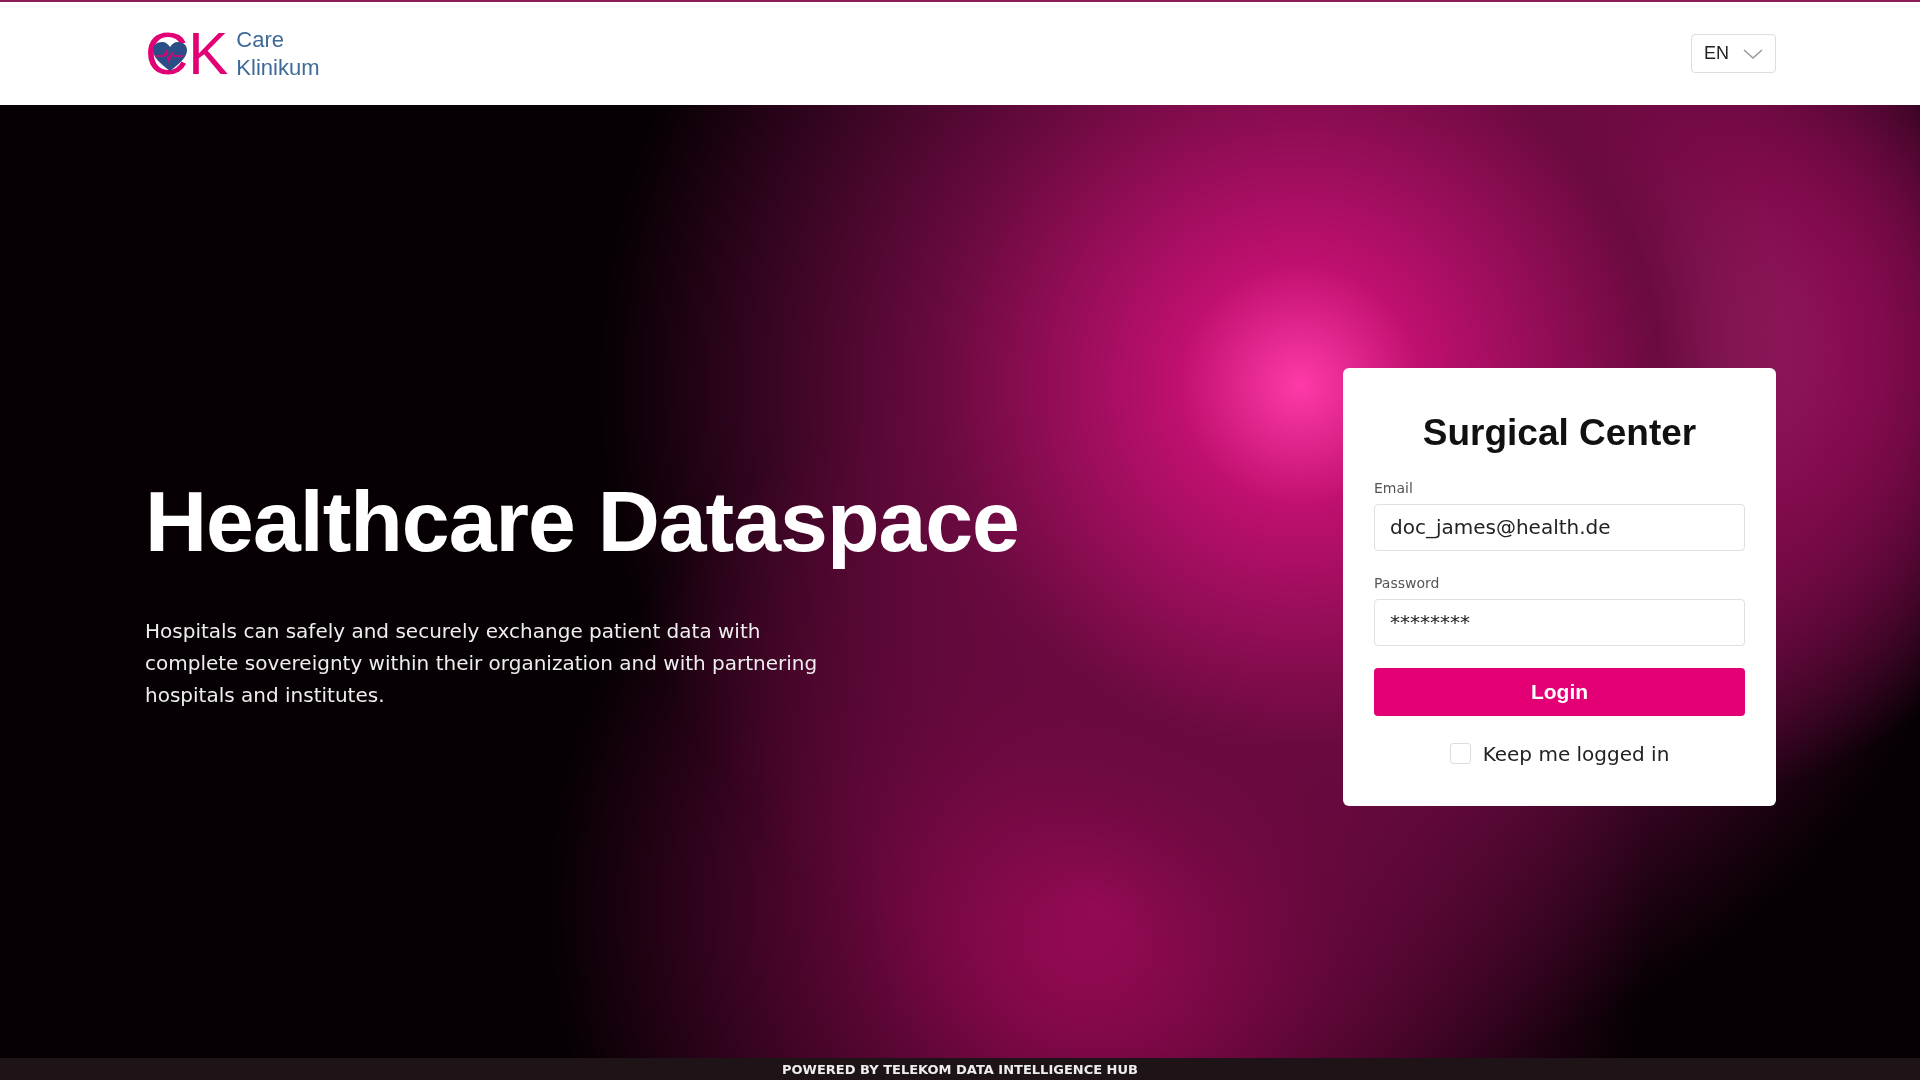 This screenshot has width=1920, height=1080. I want to click on field-label: Email, so click(1393, 487).